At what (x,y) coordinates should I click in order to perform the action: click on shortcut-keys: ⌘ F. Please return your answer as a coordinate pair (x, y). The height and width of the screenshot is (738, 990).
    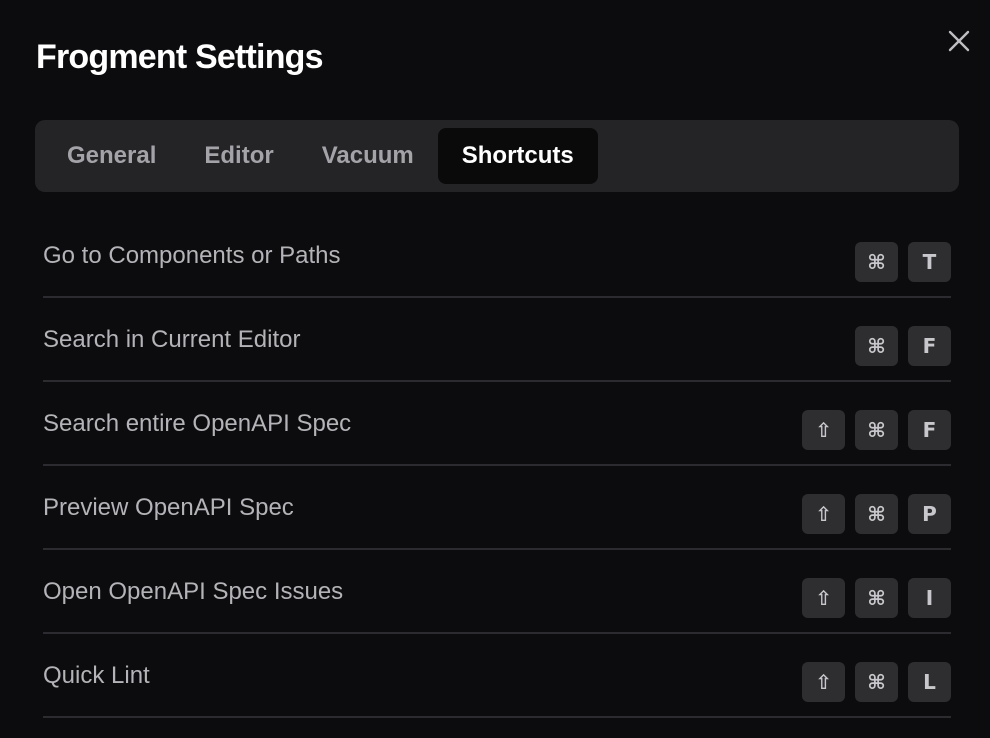
    Looking at the image, I should click on (903, 346).